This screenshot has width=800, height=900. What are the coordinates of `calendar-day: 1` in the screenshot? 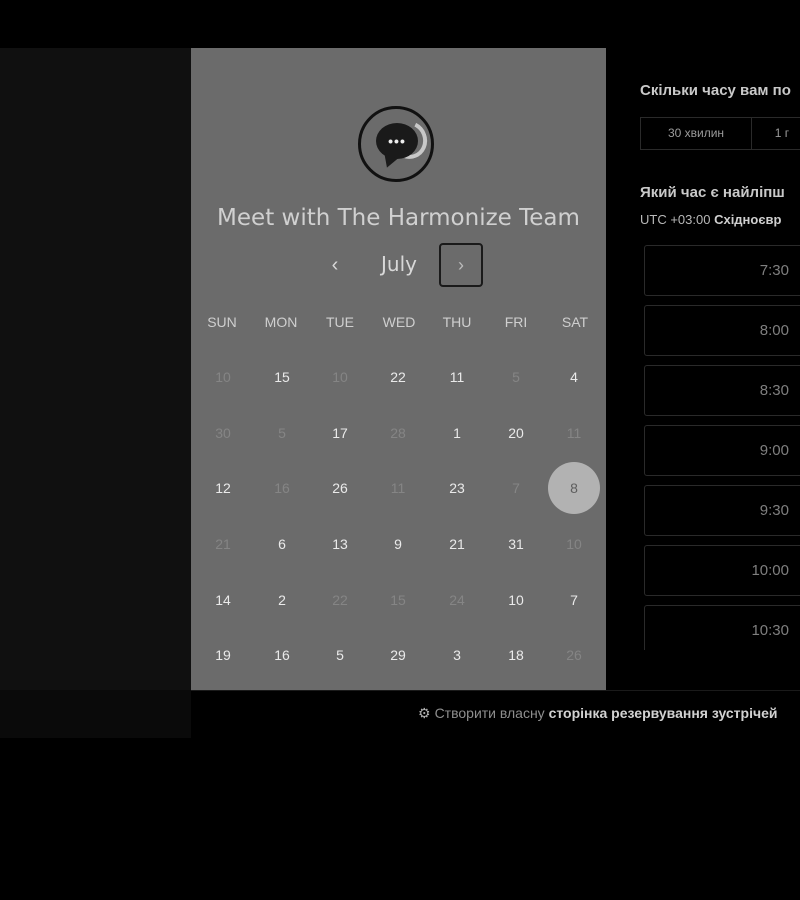 It's located at (457, 433).